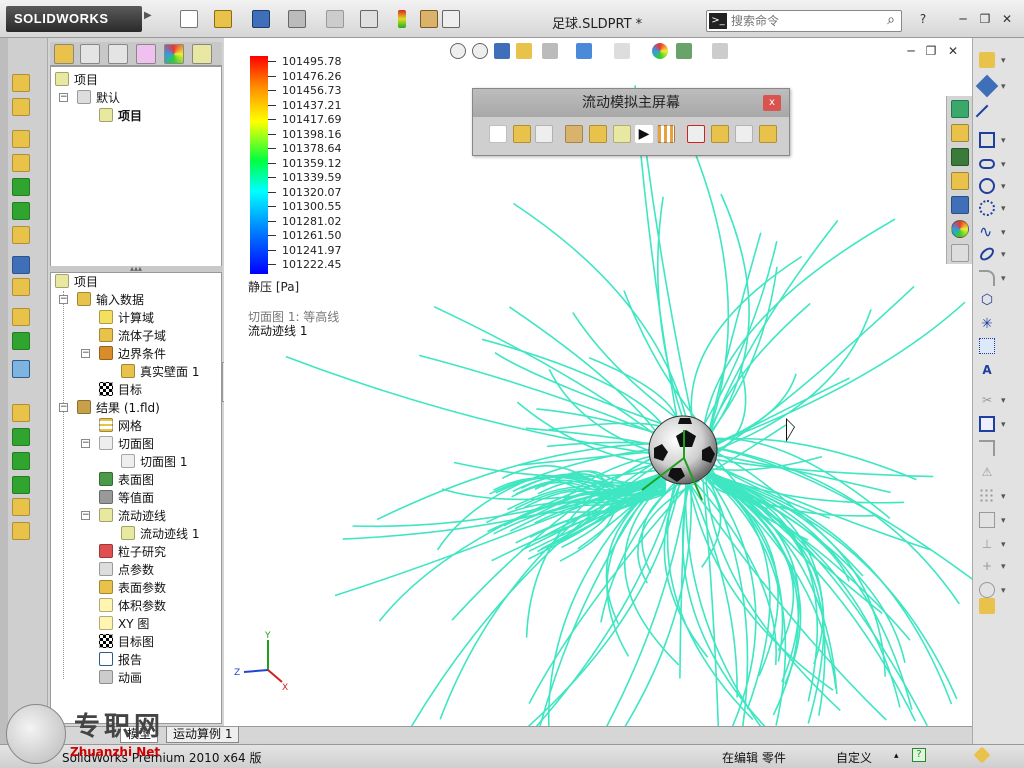 This screenshot has width=1024, height=768. I want to click on tree-node-mesh: 网格, so click(120, 426).